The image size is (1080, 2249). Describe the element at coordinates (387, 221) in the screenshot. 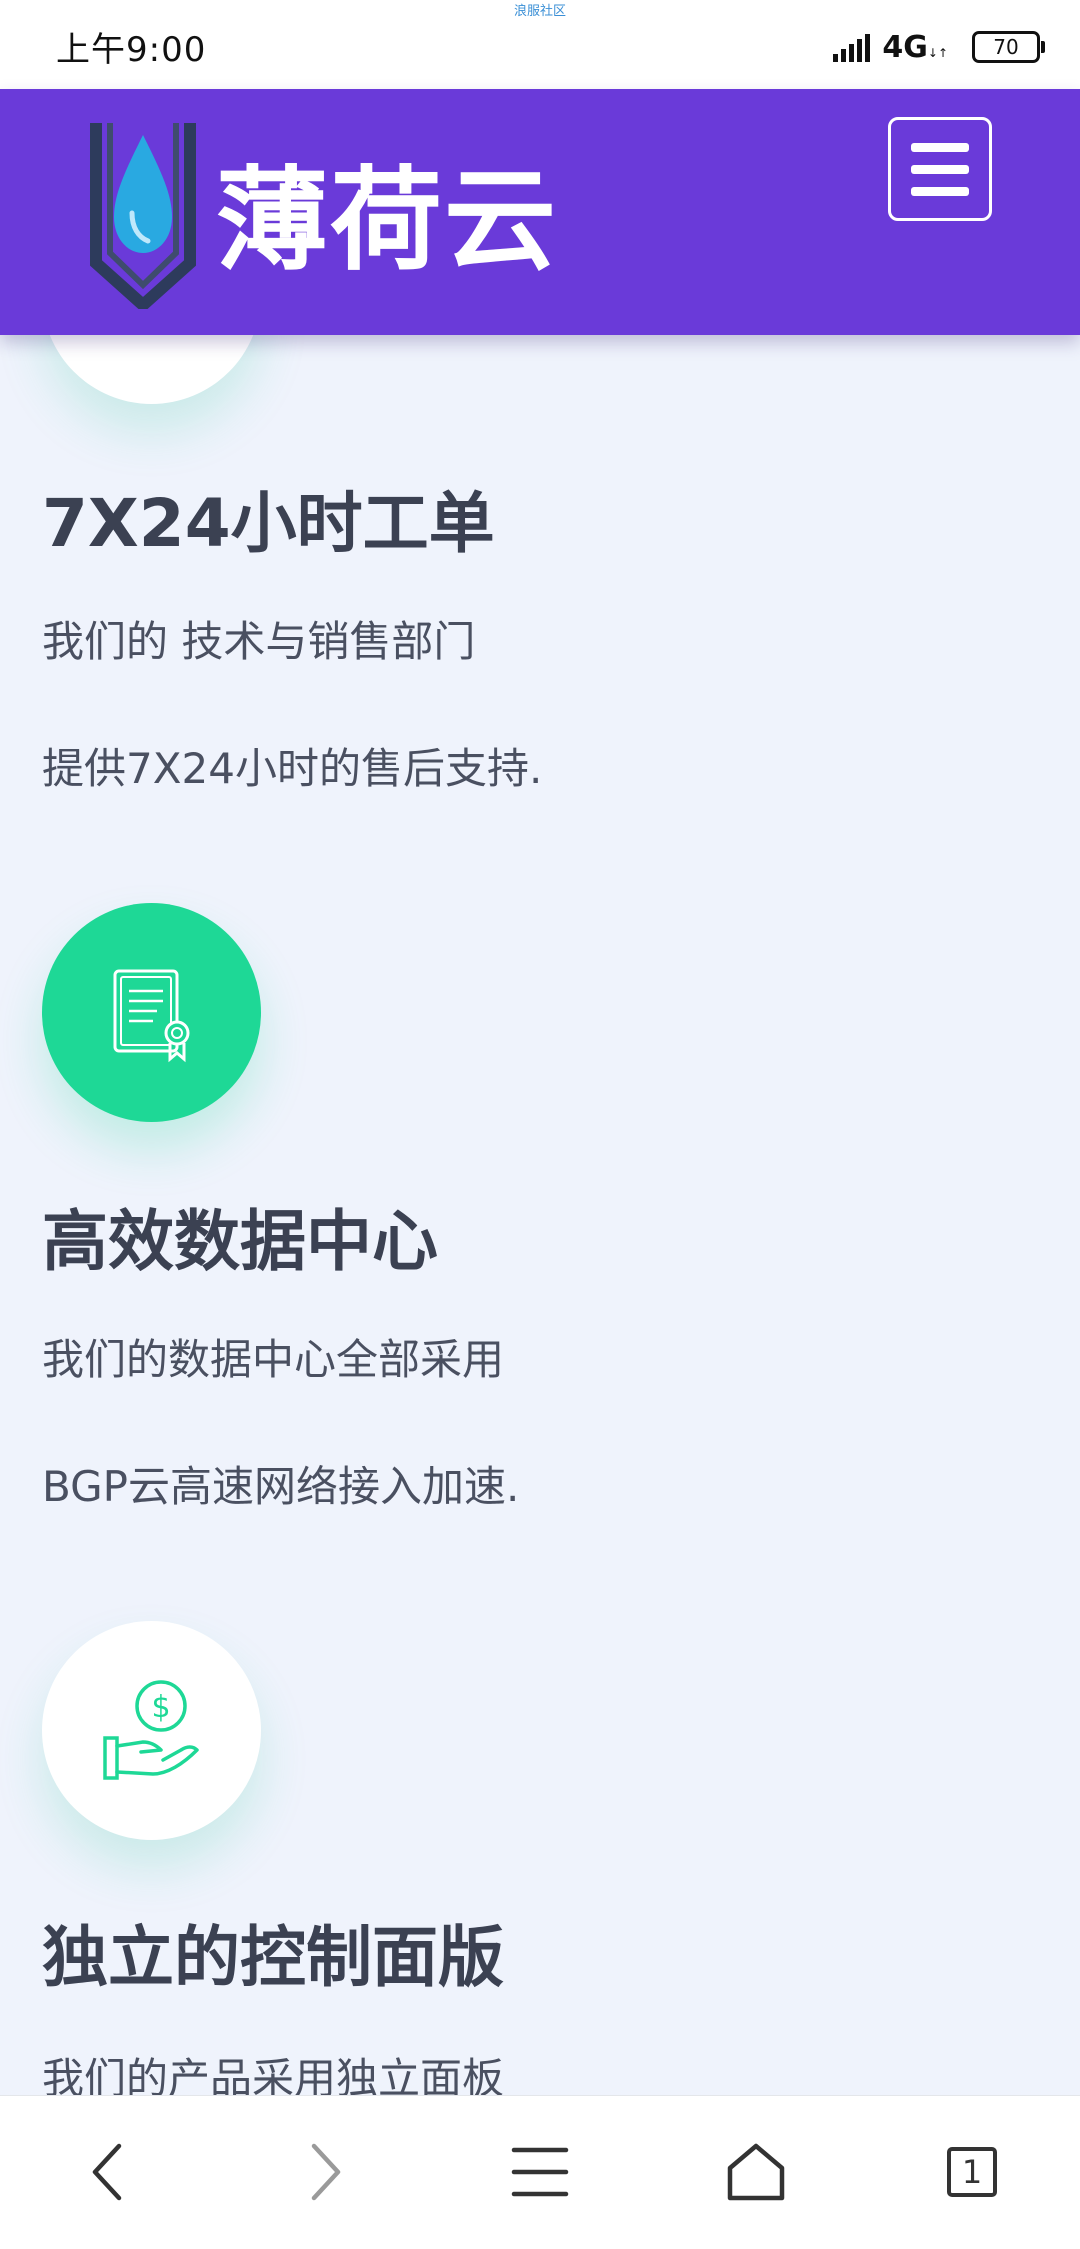

I see `logo-text: 薄荷云` at that location.